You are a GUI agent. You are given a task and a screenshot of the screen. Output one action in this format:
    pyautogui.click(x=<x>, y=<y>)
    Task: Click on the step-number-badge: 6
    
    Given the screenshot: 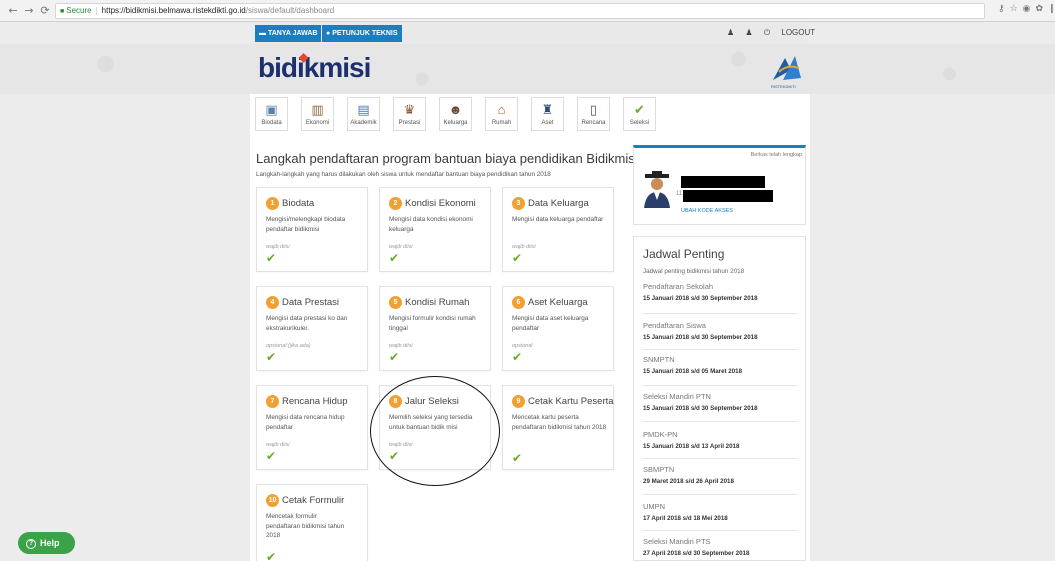 What is the action you would take?
    pyautogui.click(x=518, y=302)
    